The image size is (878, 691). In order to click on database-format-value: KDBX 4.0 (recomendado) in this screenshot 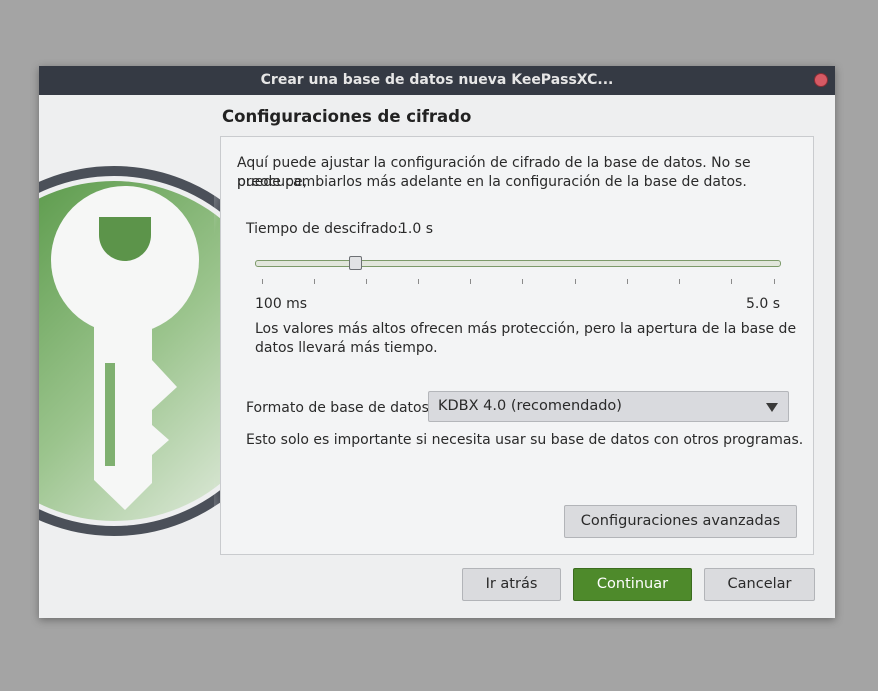, I will do `click(530, 406)`.